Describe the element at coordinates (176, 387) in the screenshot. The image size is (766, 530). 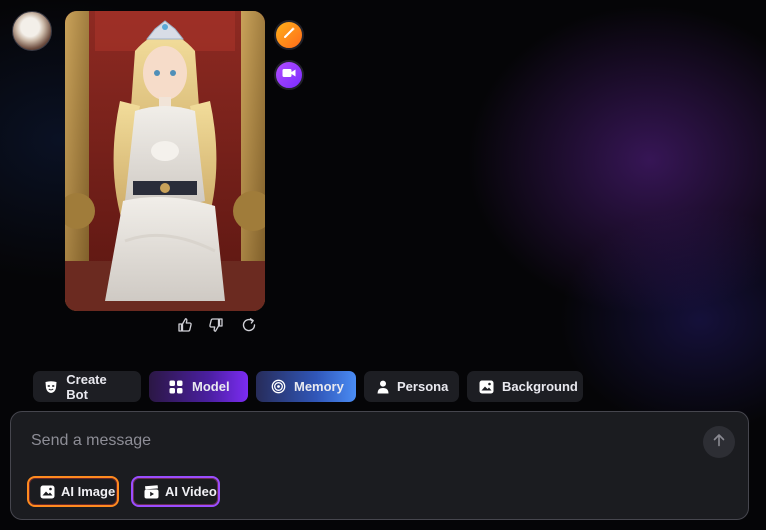
I see `grid-icon` at that location.